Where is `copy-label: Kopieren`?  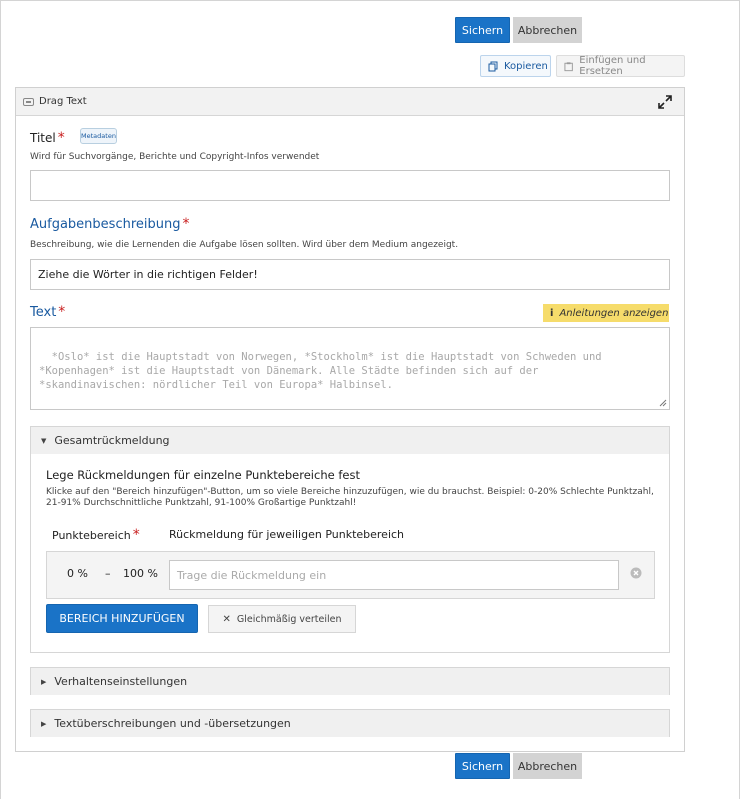
copy-label: Kopieren is located at coordinates (526, 66).